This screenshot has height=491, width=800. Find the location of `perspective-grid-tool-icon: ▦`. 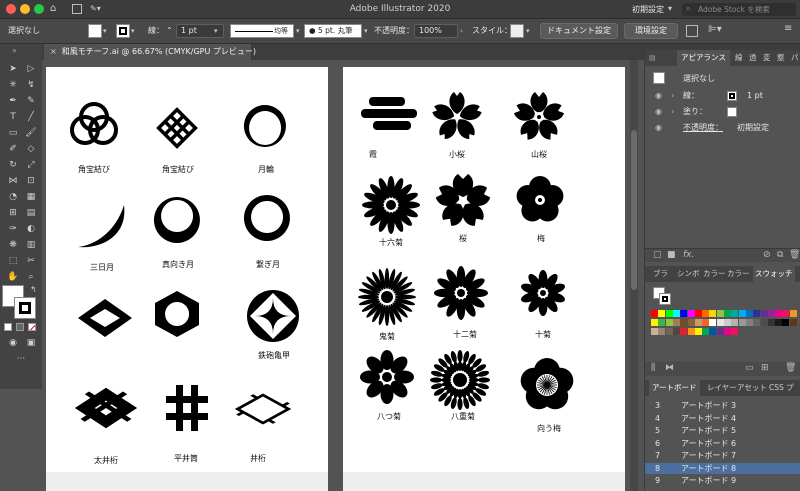

perspective-grid-tool-icon: ▦ is located at coordinates (31, 197).